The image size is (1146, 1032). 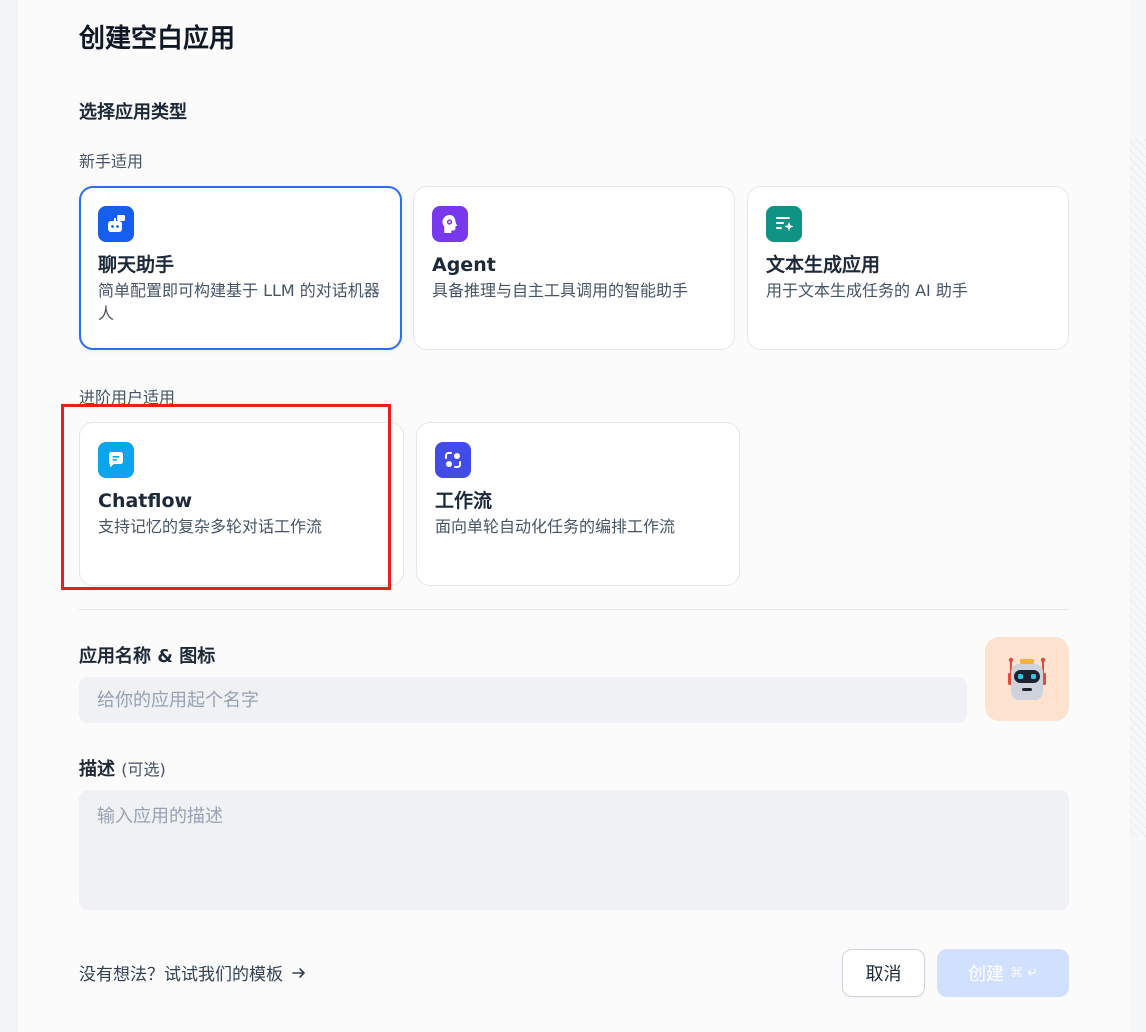 I want to click on advanced-group-label: 进阶用户适用, so click(x=127, y=397).